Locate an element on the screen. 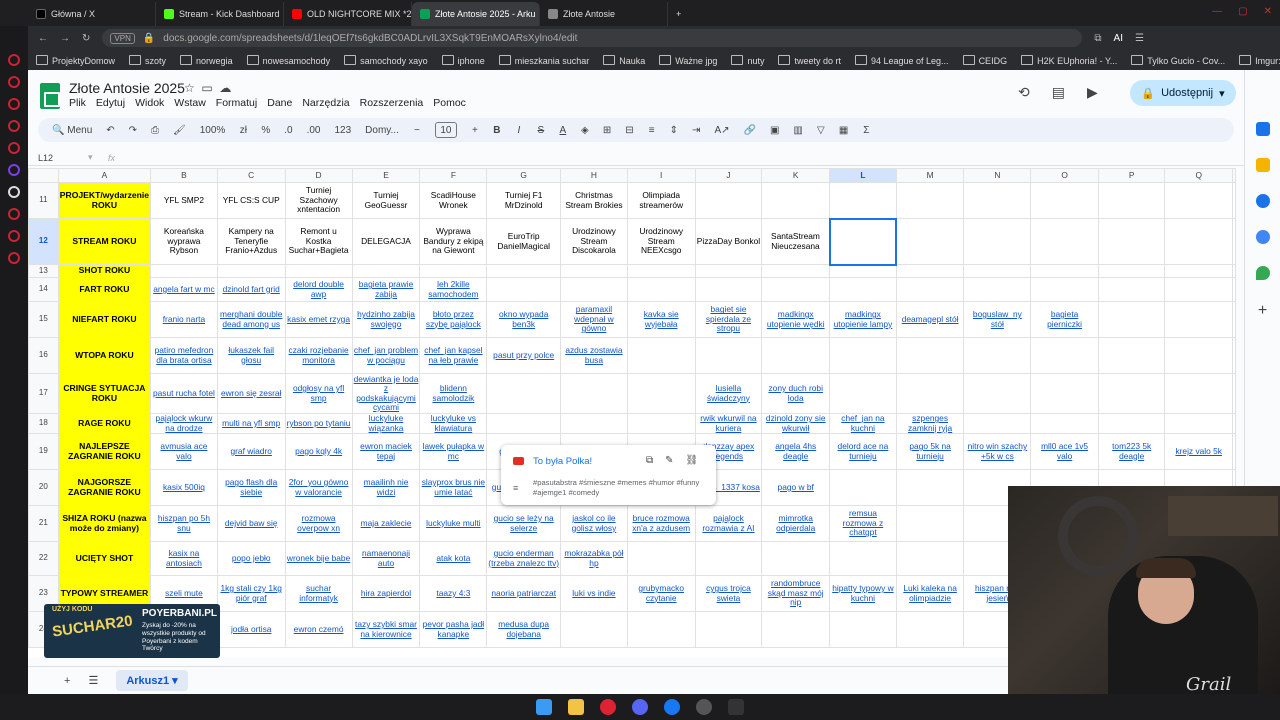  forward-icon: → is located at coordinates (65, 38).